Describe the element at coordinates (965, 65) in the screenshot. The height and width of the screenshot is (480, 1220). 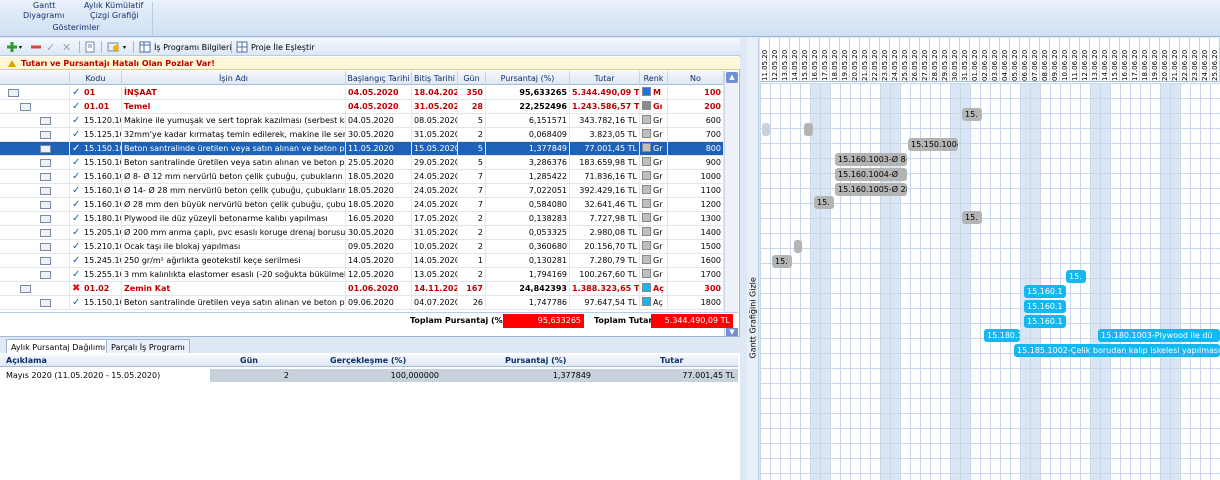
I see `gantt-date-label: 31.05.20` at that location.